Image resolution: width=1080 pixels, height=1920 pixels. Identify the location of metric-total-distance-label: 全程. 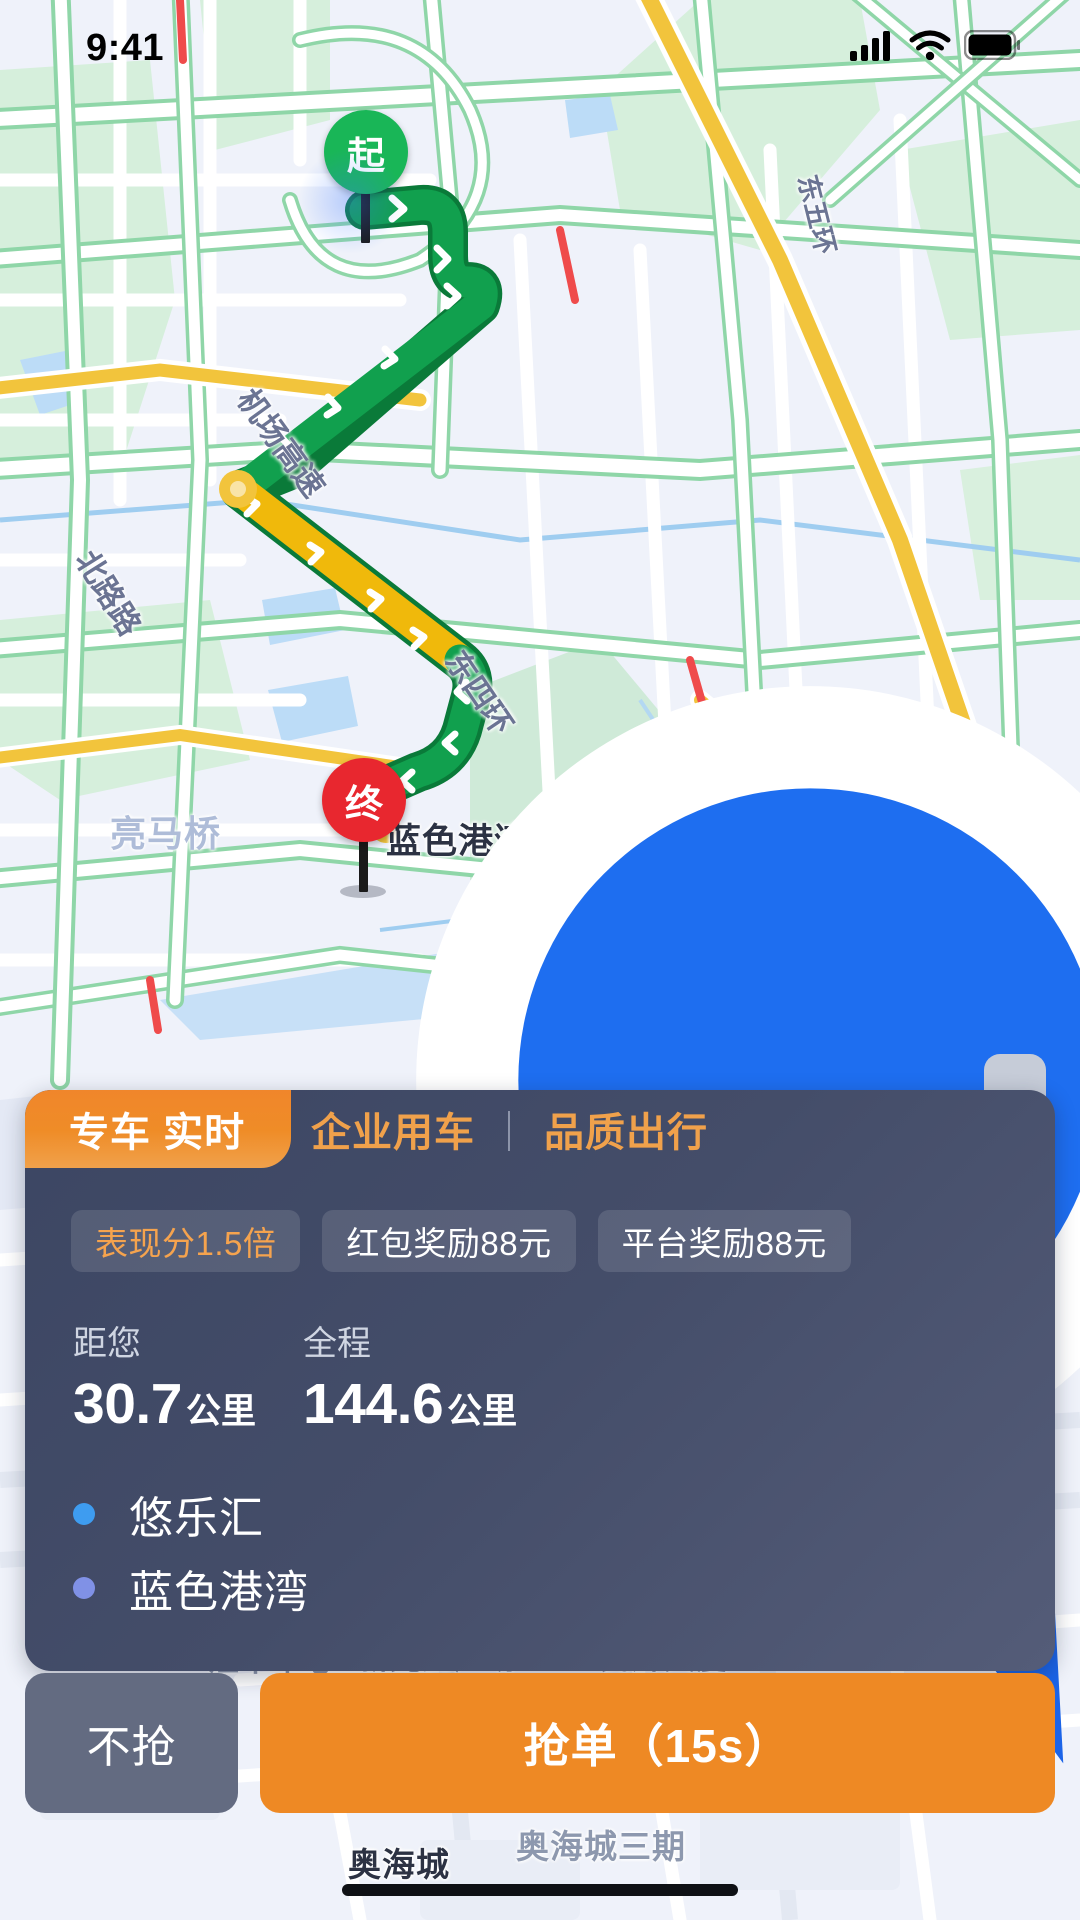
(337, 1344).